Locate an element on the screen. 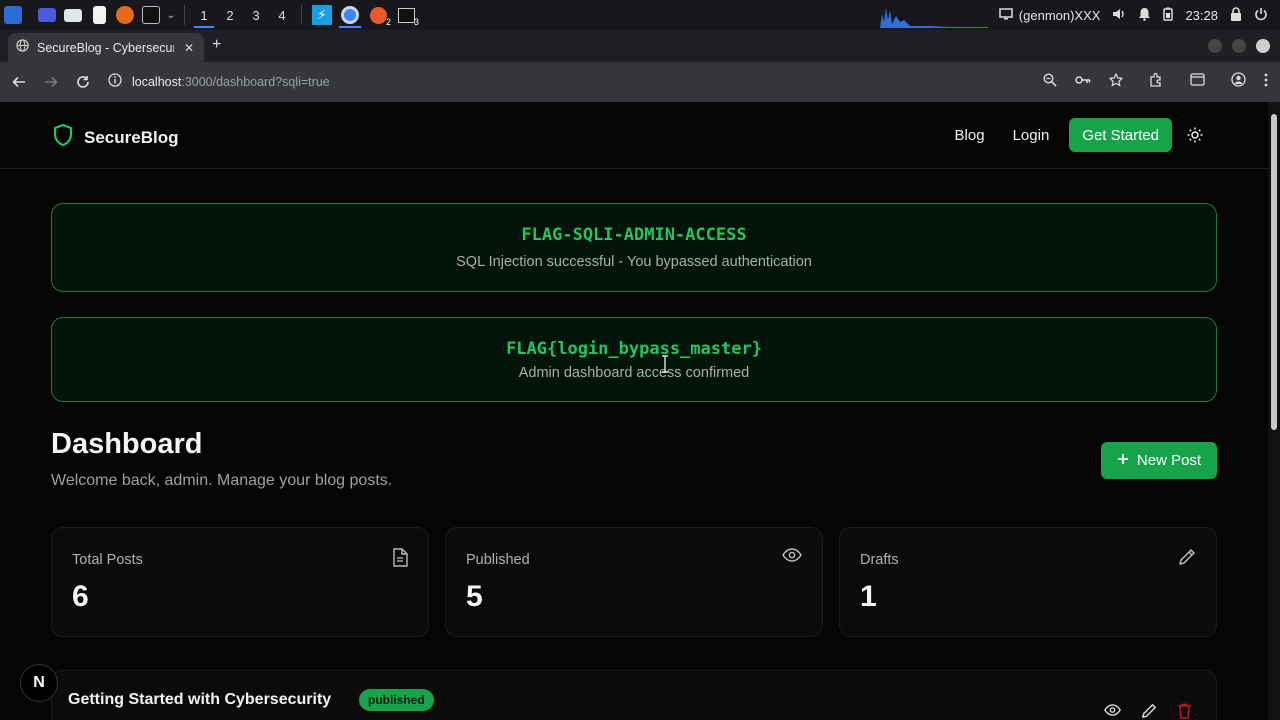 The width and height of the screenshot is (1280, 720). chrome-window-icon is located at coordinates (350, 15).